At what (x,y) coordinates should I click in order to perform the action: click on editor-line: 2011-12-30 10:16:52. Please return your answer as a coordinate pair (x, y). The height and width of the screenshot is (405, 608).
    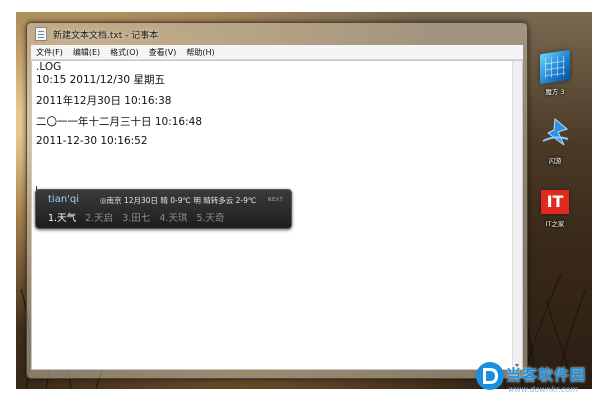
    Looking at the image, I should click on (92, 141).